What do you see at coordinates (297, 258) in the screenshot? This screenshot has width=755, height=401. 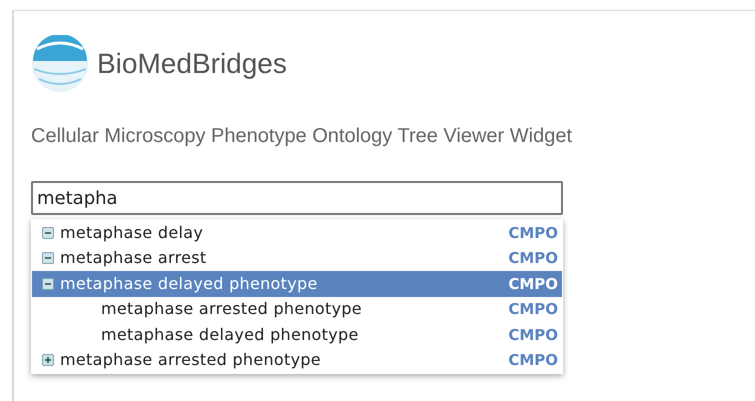 I see `result-item: metaphase arrest CMPO` at bounding box center [297, 258].